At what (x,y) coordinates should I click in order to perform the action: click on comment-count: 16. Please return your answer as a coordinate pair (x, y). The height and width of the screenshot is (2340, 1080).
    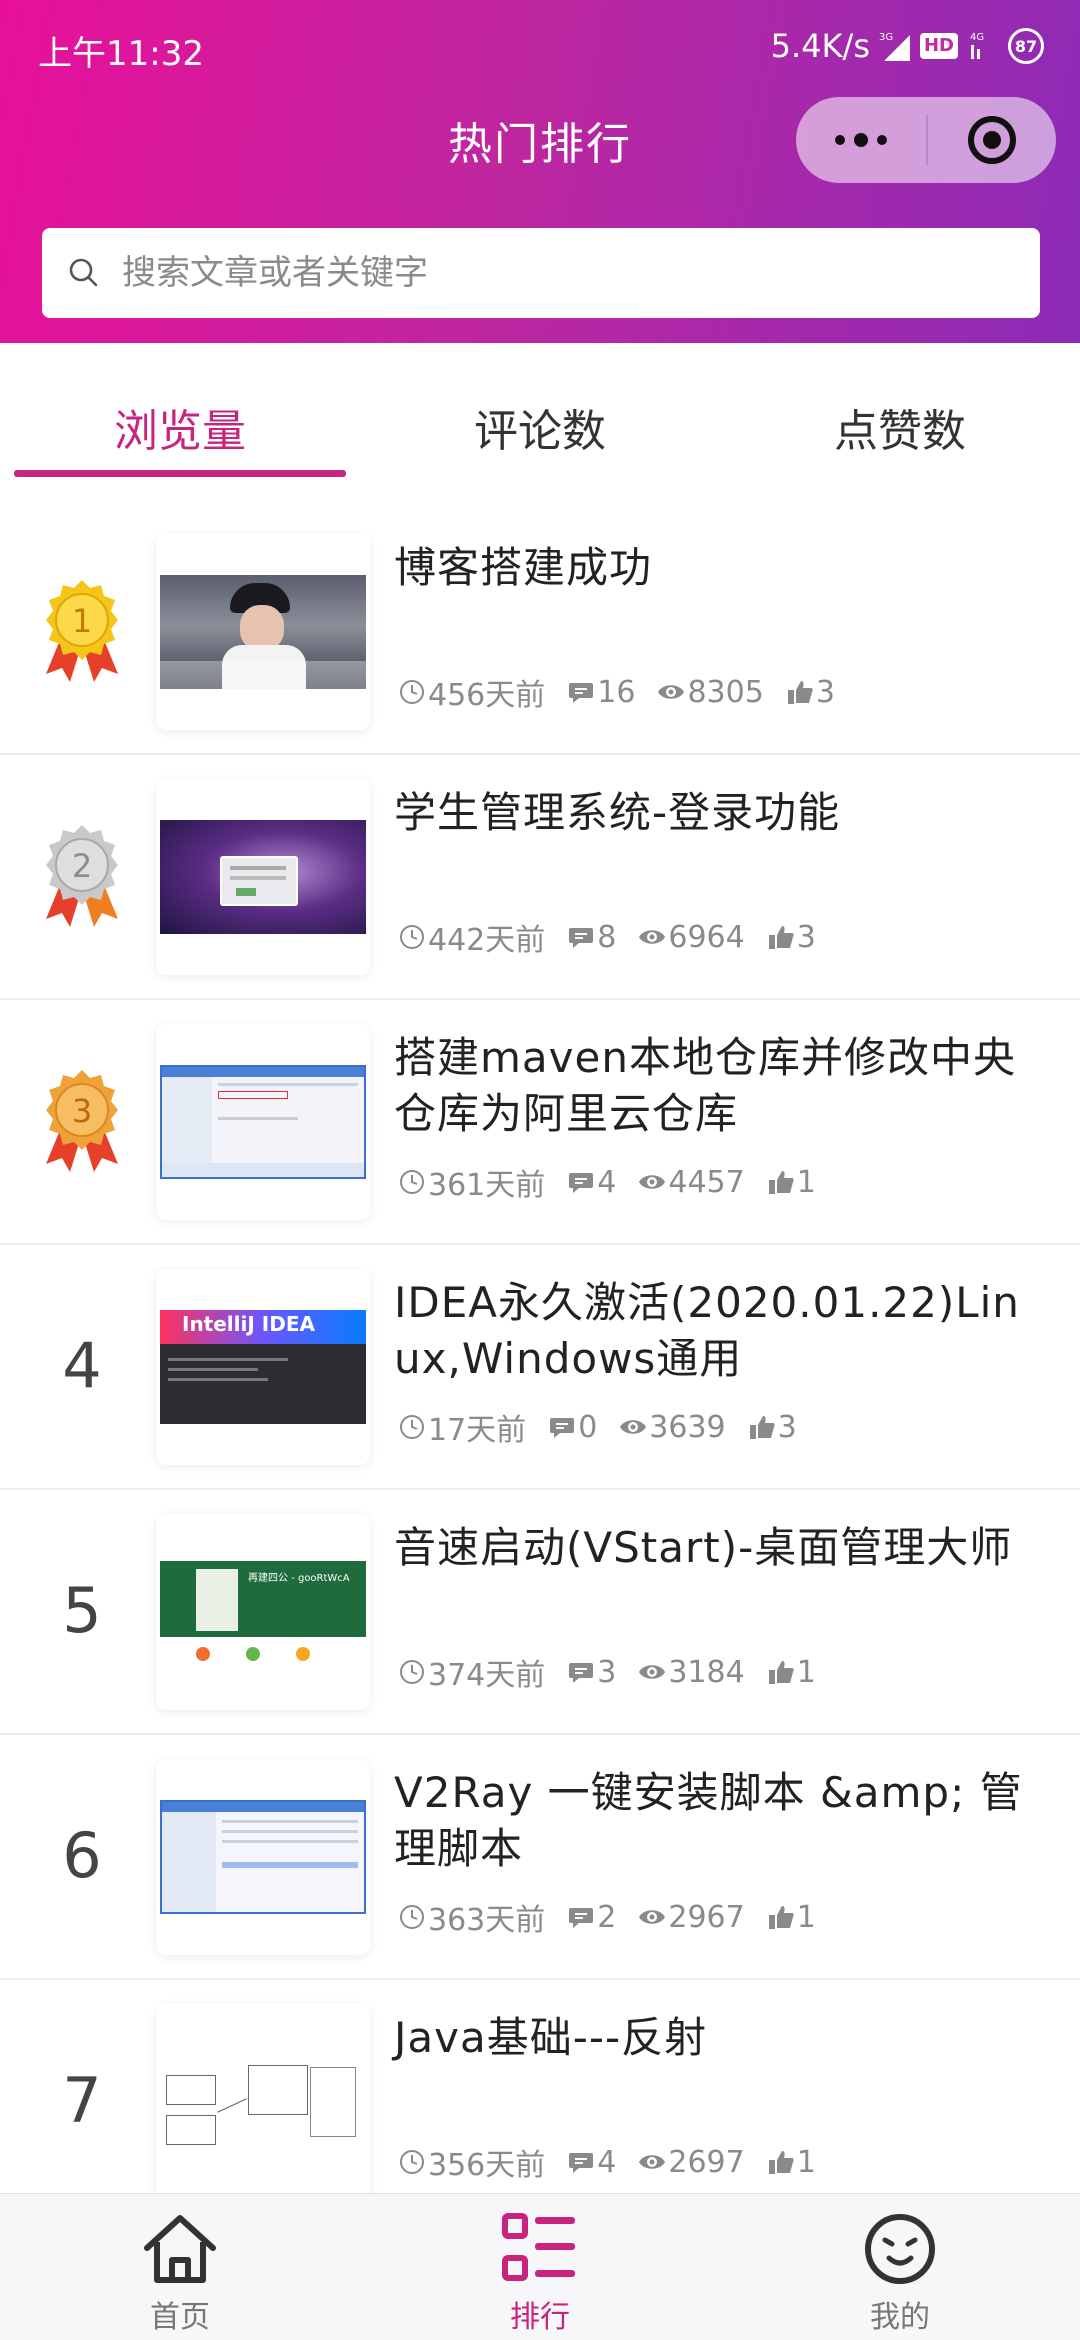
    Looking at the image, I should click on (616, 692).